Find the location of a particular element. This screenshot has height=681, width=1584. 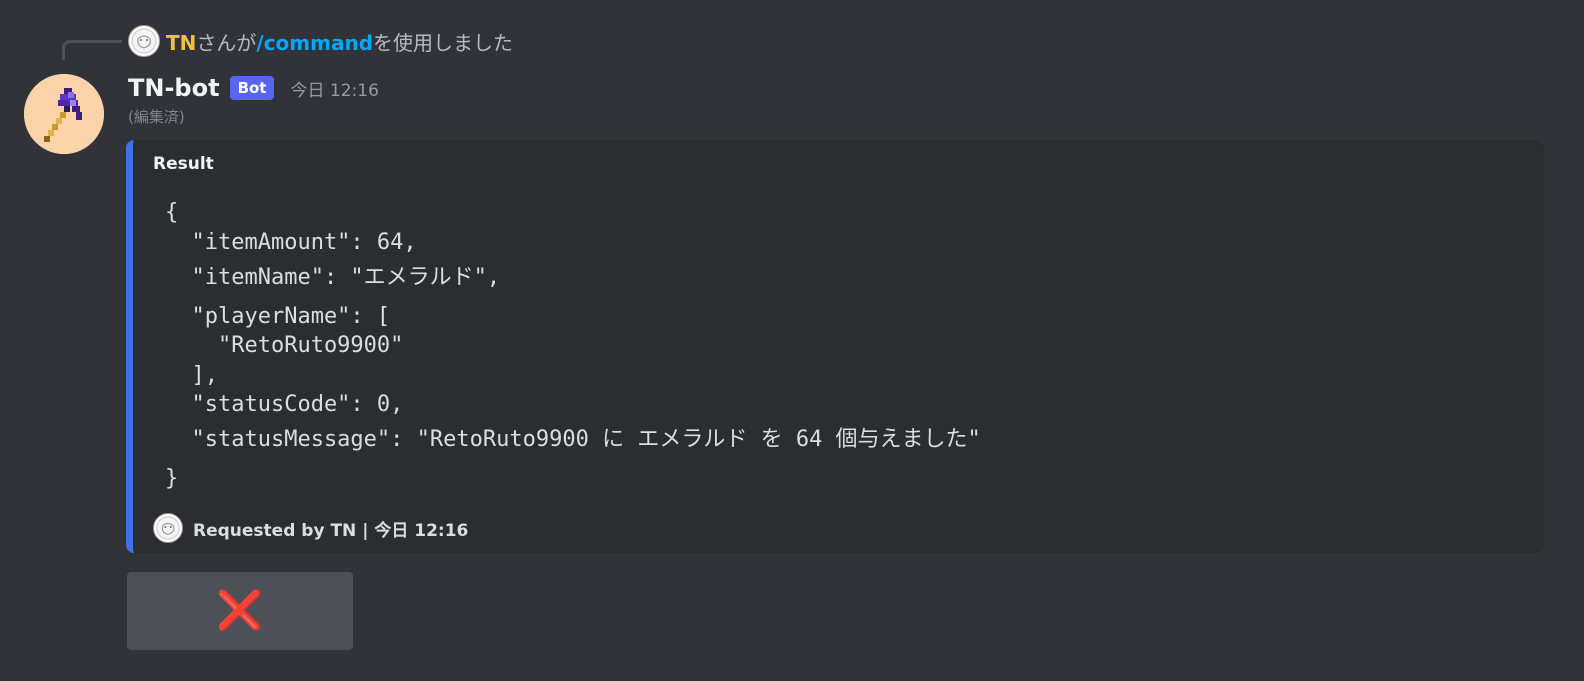

reply-reference: TNさんが/commandを使用しました is located at coordinates (320, 41).